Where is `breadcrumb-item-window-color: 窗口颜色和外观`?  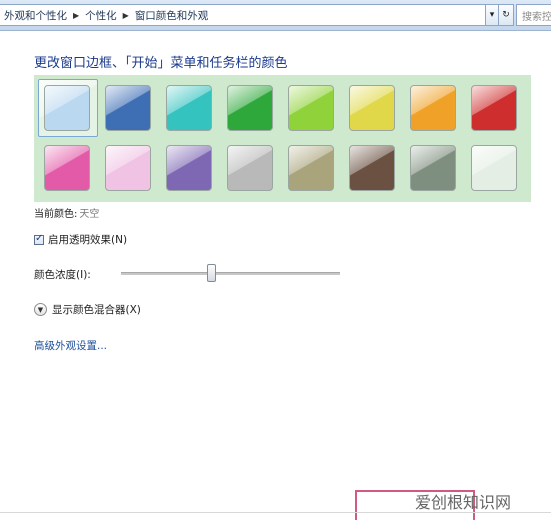 breadcrumb-item-window-color: 窗口颜色和外观 is located at coordinates (172, 15).